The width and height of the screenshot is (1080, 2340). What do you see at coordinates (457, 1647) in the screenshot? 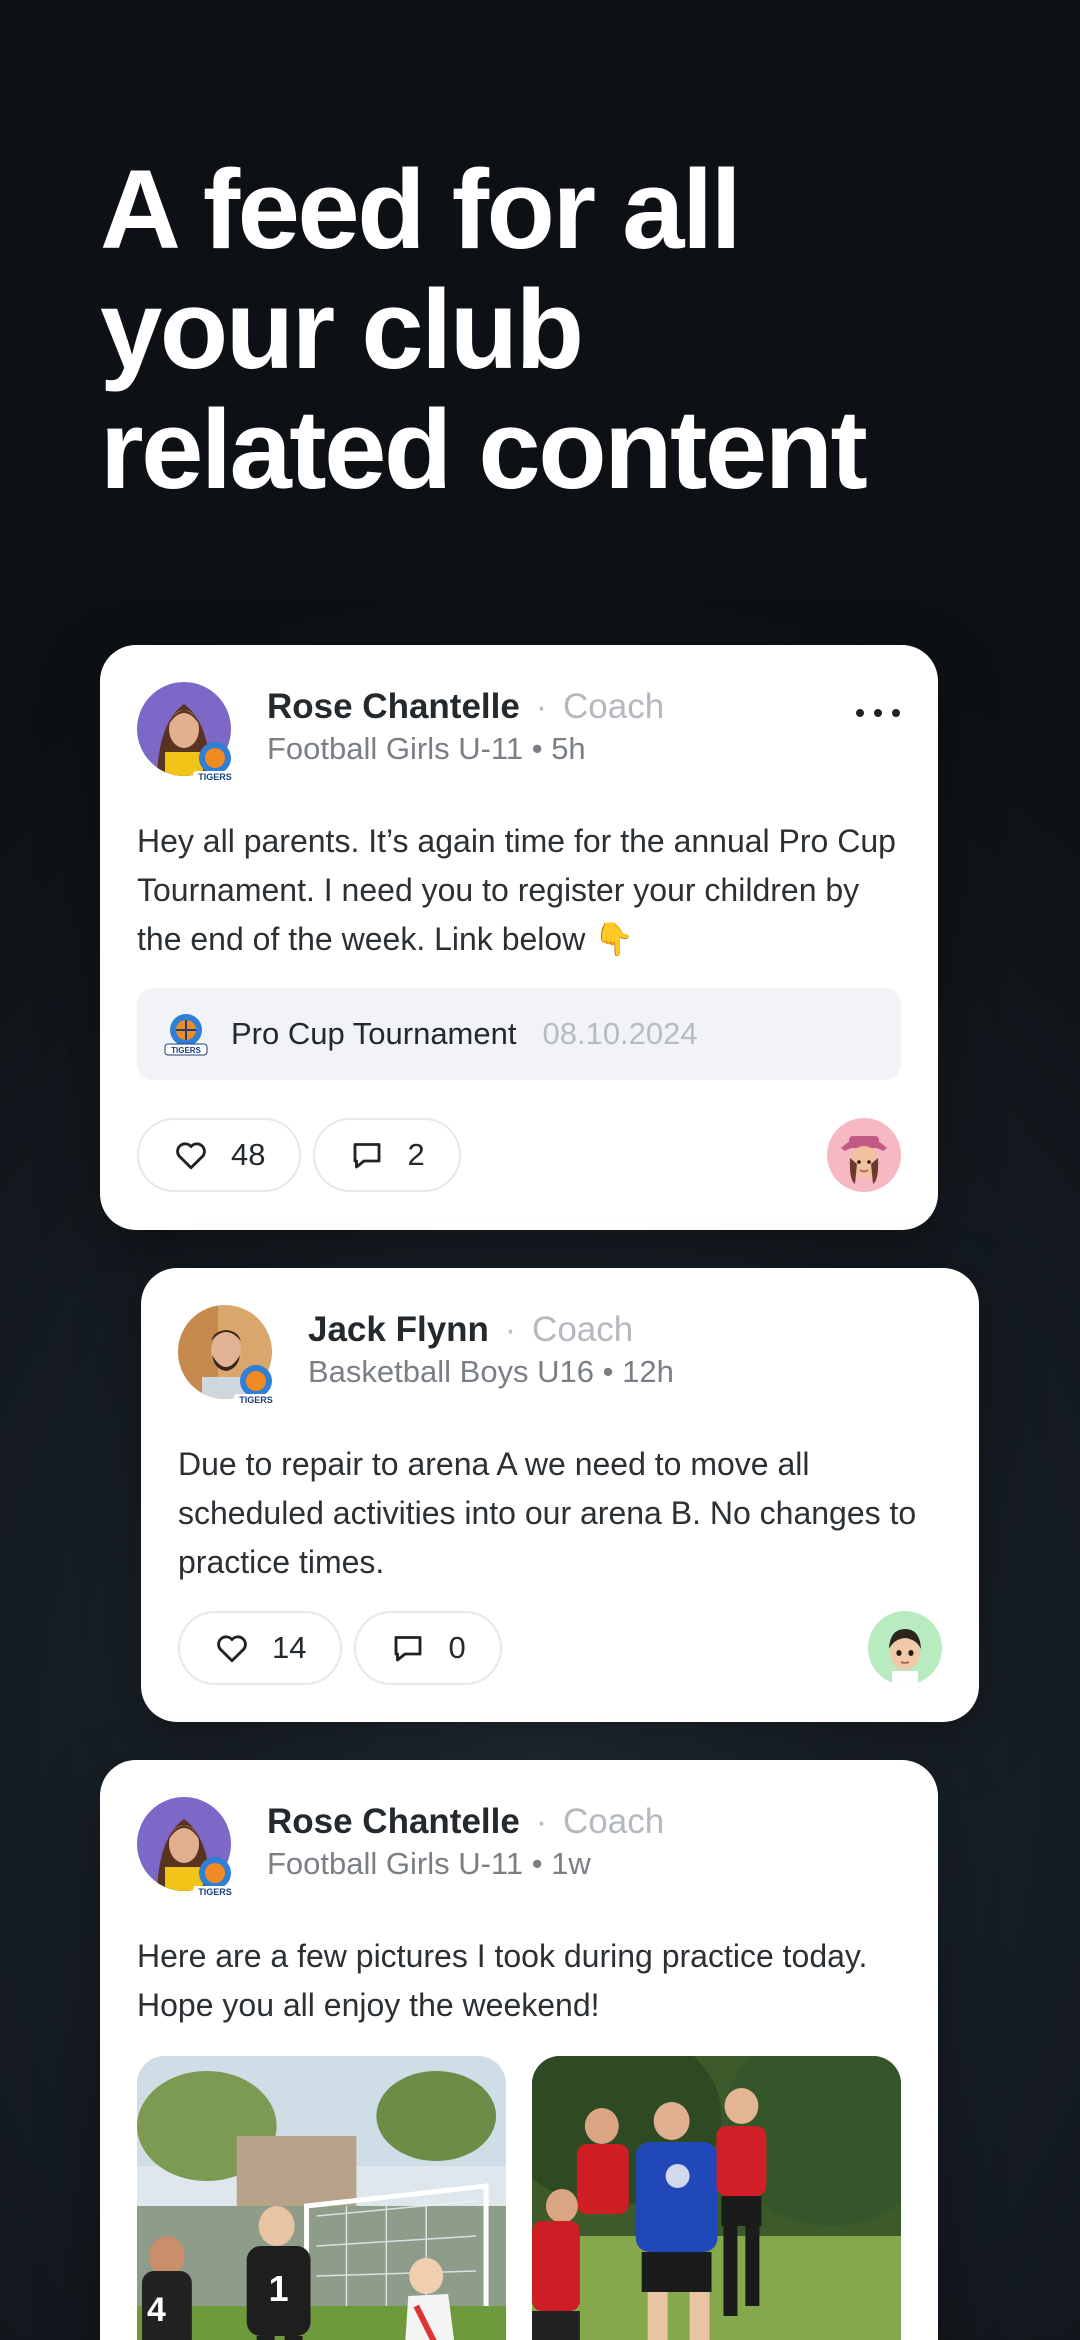
I see `comment-count: 0` at bounding box center [457, 1647].